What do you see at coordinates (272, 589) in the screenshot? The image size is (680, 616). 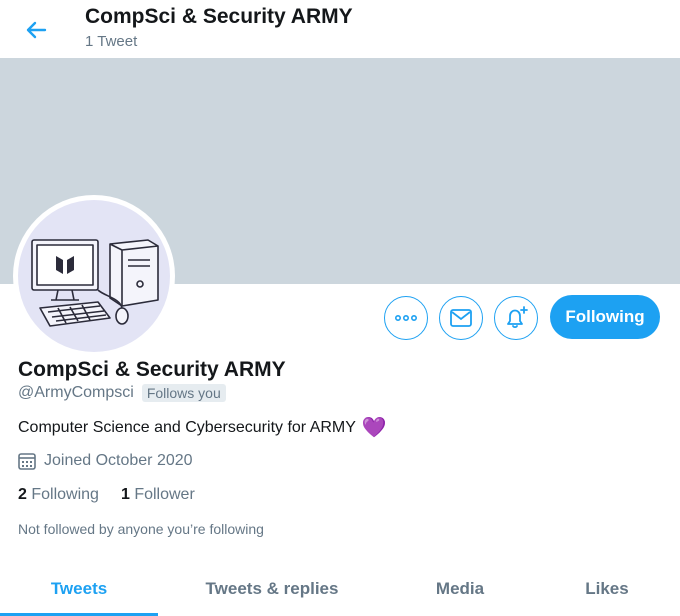 I see `tab-tweets-replies: Tweets & replies` at bounding box center [272, 589].